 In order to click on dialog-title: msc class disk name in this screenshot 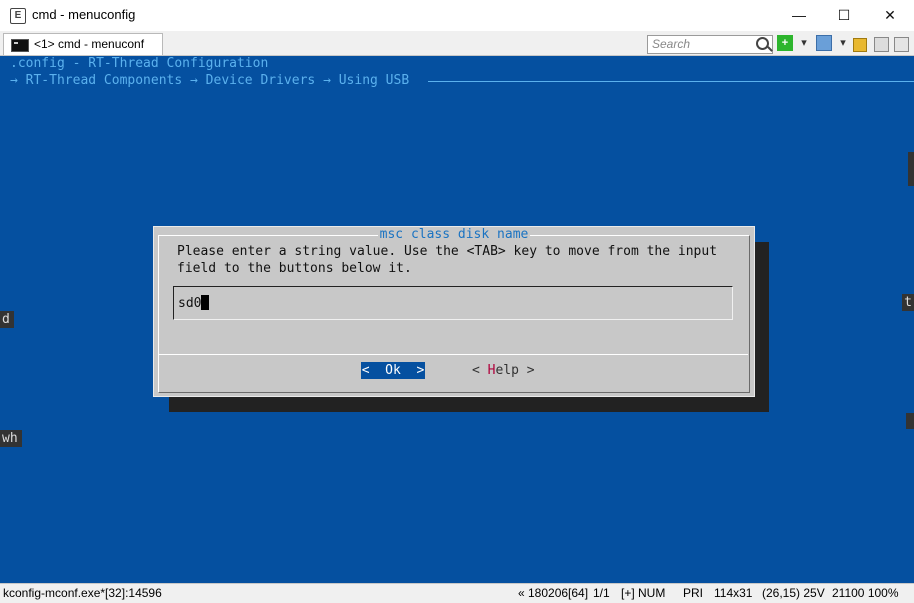, I will do `click(454, 234)`.